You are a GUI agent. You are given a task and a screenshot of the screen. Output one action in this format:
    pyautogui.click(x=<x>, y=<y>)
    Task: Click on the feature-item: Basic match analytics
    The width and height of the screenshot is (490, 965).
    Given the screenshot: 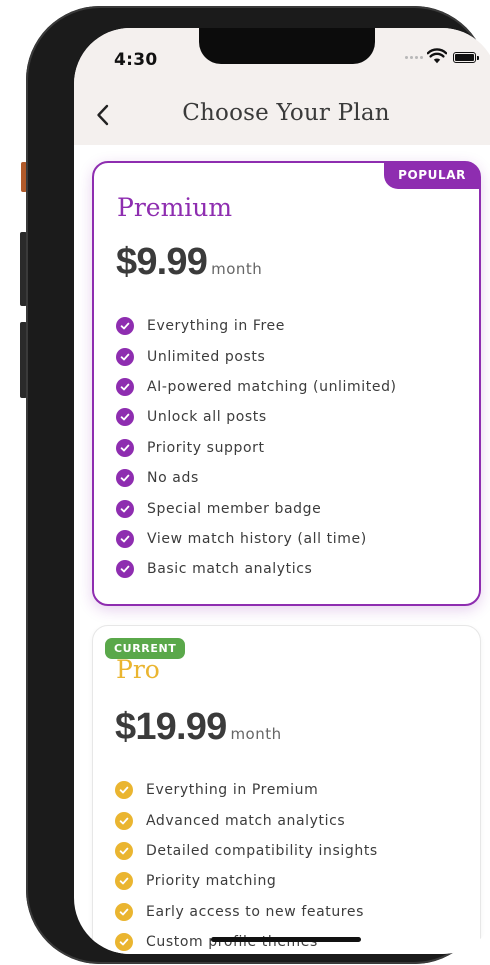 What is the action you would take?
    pyautogui.click(x=256, y=569)
    